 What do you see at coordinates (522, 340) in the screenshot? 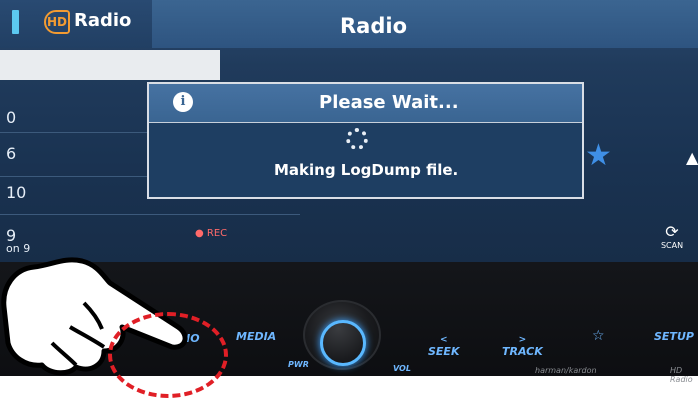
I see `track-forward-icon: >` at bounding box center [522, 340].